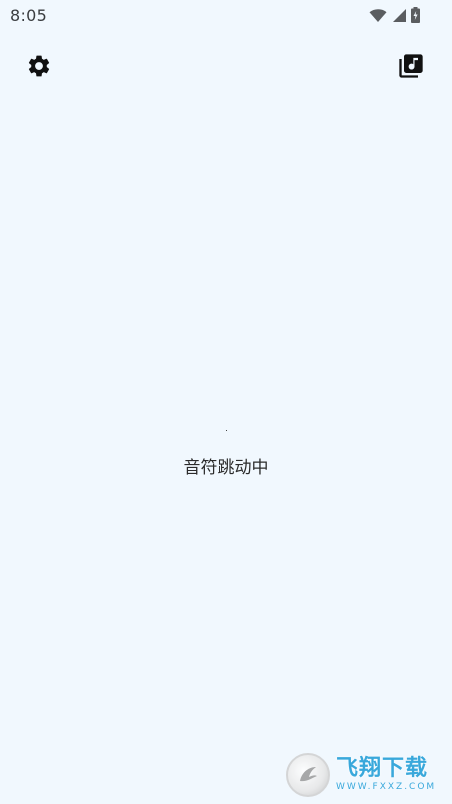 The height and width of the screenshot is (804, 452). Describe the element at coordinates (415, 15) in the screenshot. I see `battery-icon` at that location.